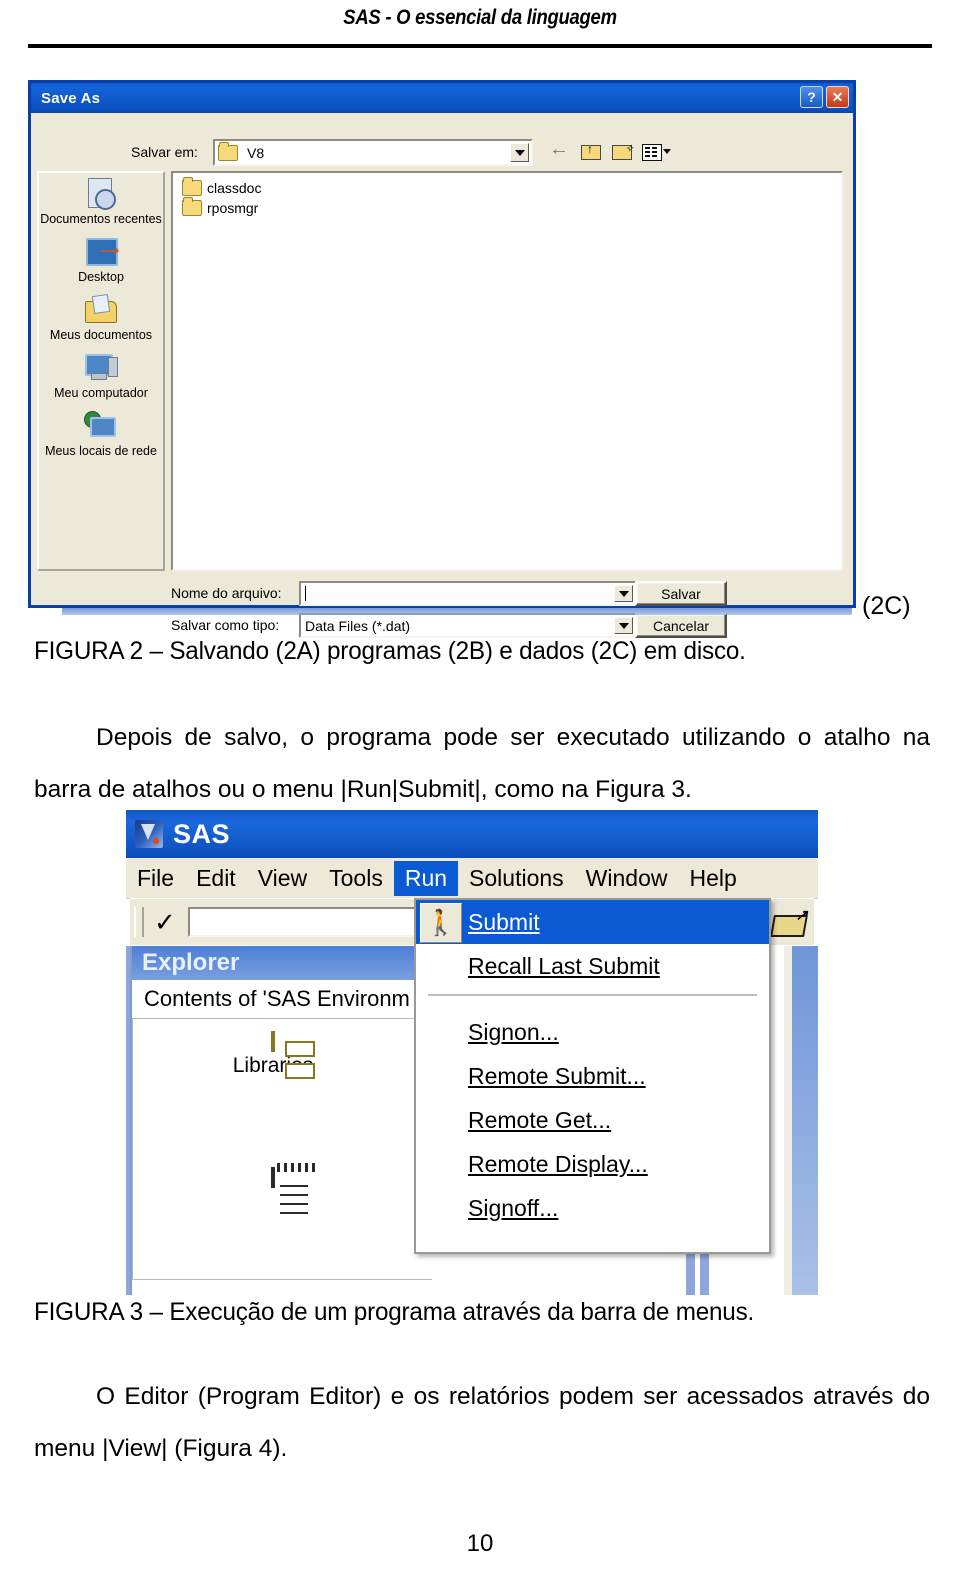  I want to click on list-item: classdoc, so click(510, 187).